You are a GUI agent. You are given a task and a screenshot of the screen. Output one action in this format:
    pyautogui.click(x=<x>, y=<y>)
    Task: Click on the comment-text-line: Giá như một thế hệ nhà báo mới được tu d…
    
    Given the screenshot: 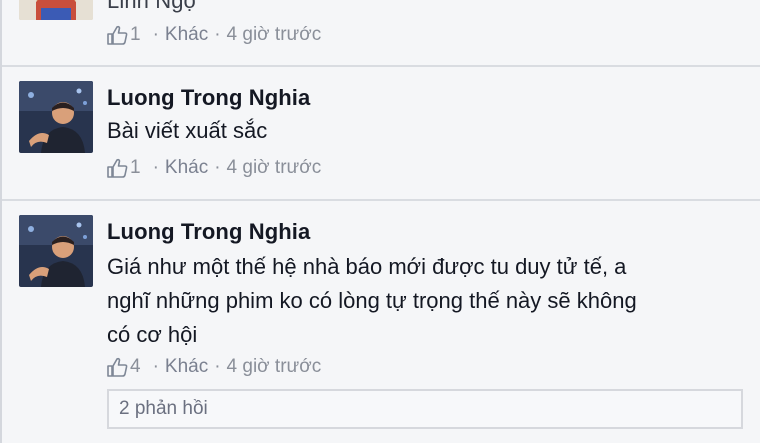 What is the action you would take?
    pyautogui.click(x=367, y=266)
    